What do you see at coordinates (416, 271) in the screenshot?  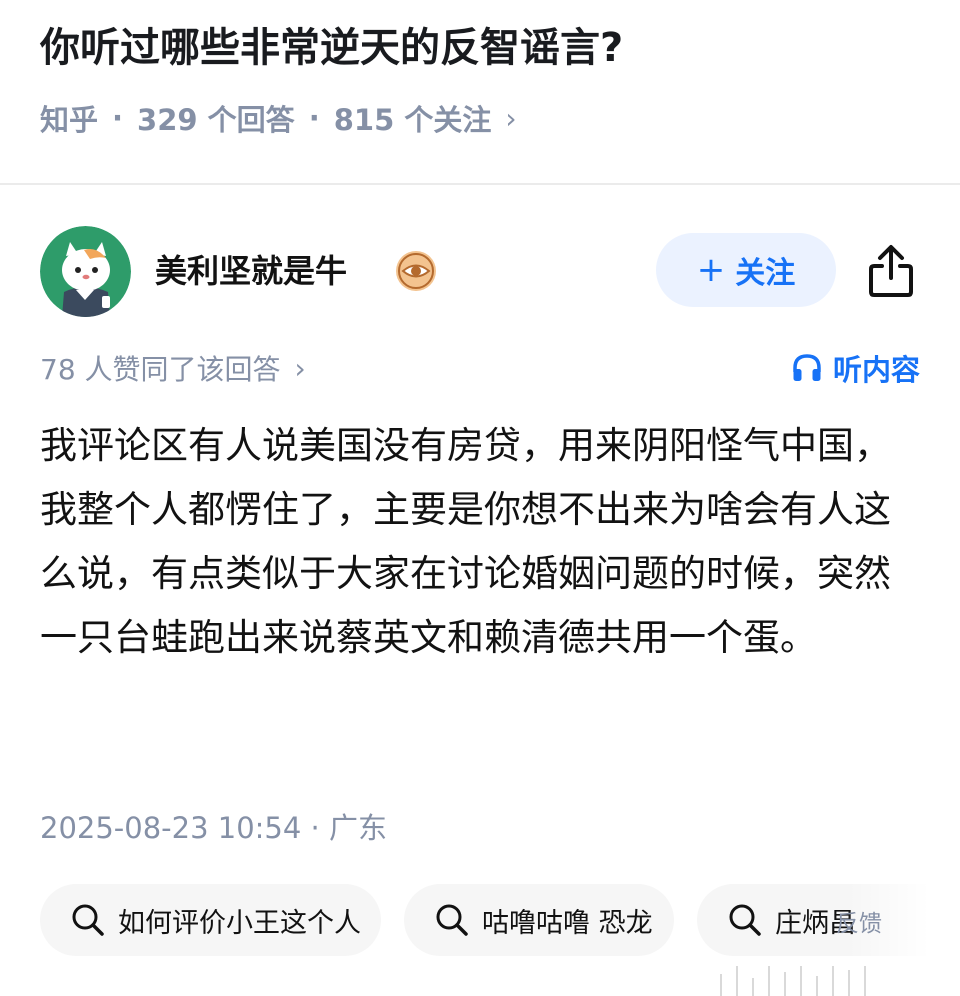 I see `eye-badge-icon` at bounding box center [416, 271].